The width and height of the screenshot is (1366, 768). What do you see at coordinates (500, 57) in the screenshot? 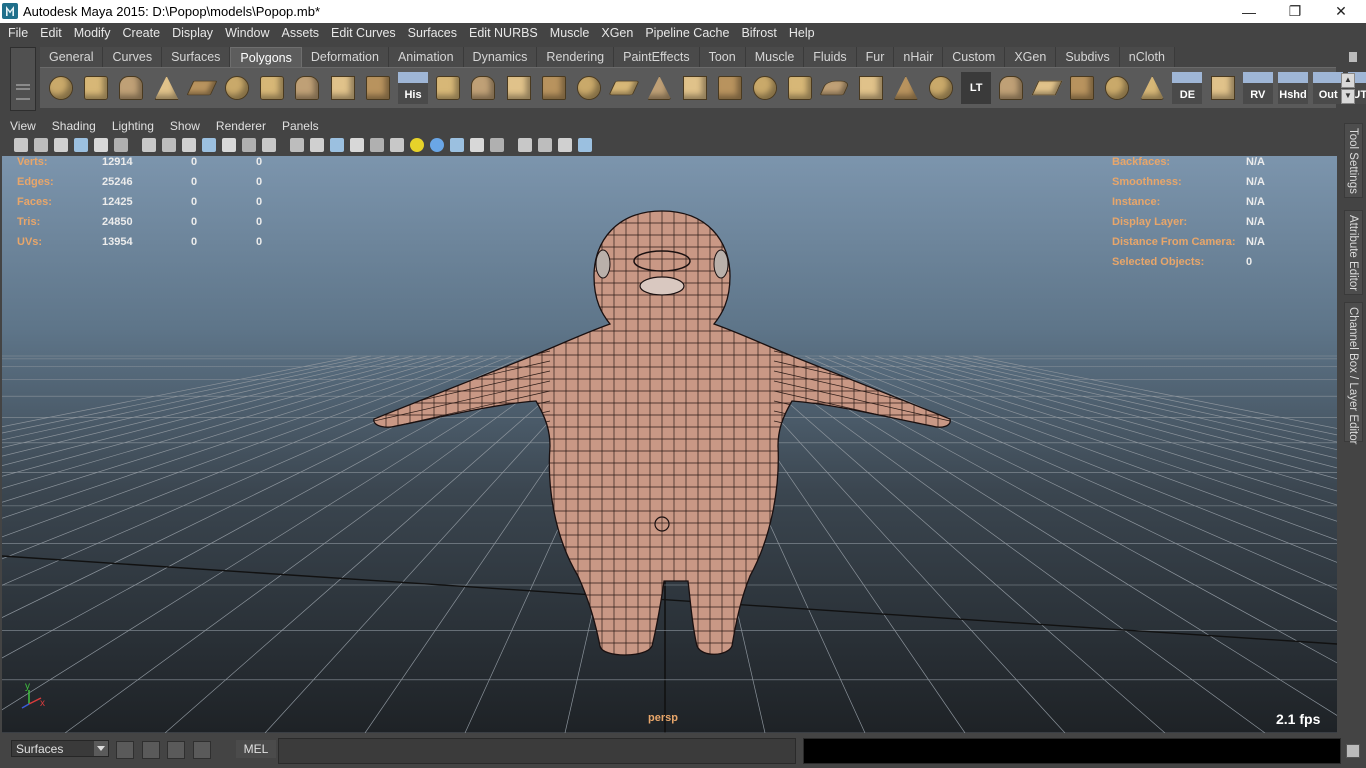
I see `shelf-tab-dynamics: Dynamics` at bounding box center [500, 57].